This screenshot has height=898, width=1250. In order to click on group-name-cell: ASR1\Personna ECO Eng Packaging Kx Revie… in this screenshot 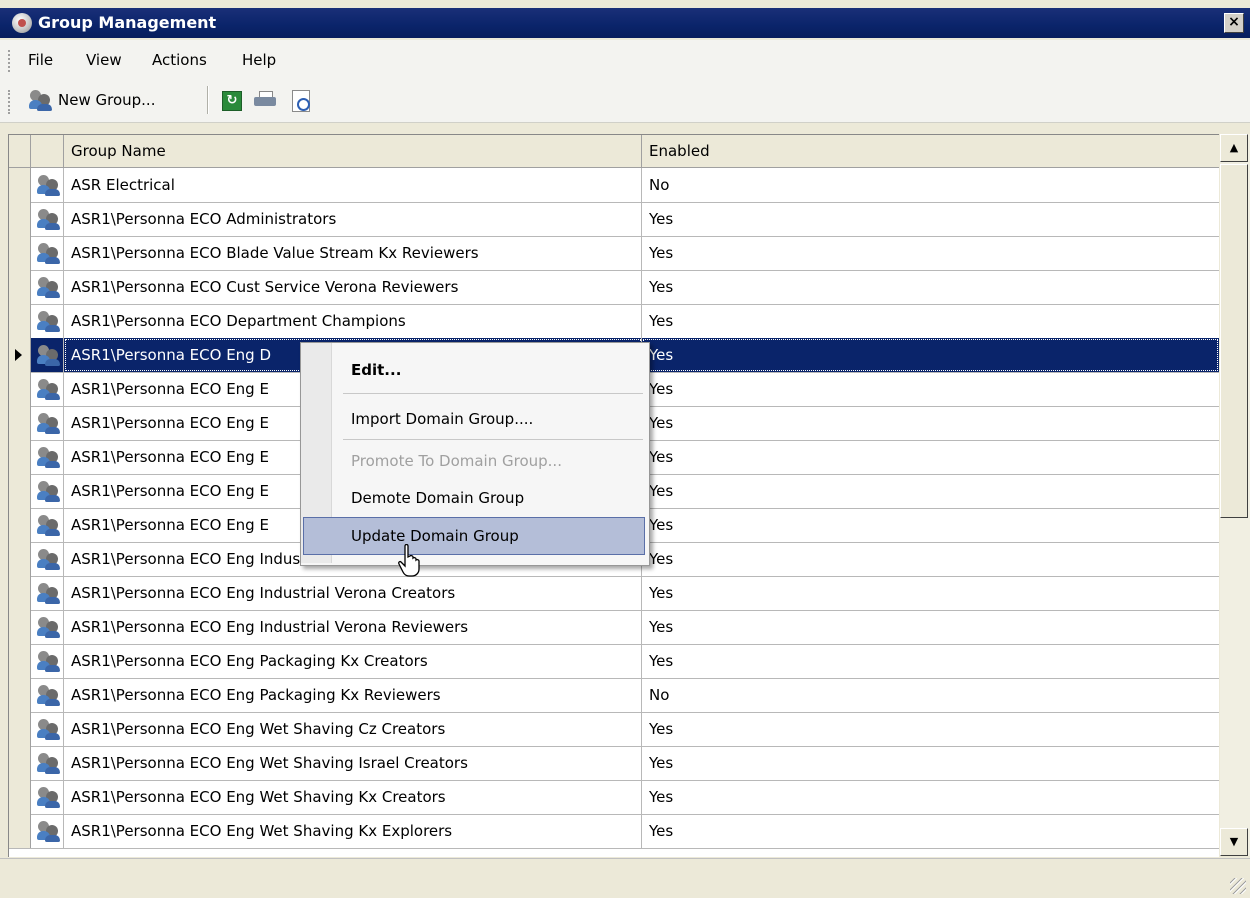, I will do `click(353, 695)`.